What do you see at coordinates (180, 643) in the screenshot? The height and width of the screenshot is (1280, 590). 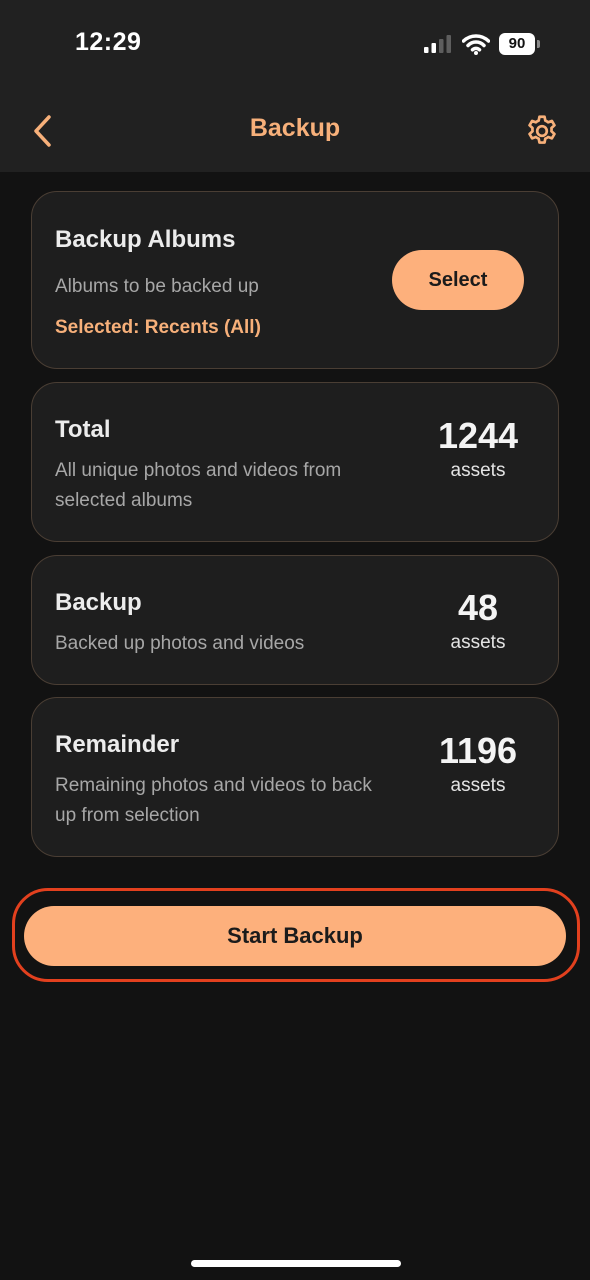 I see `backed-up-card-description: Backed up photos and videos` at bounding box center [180, 643].